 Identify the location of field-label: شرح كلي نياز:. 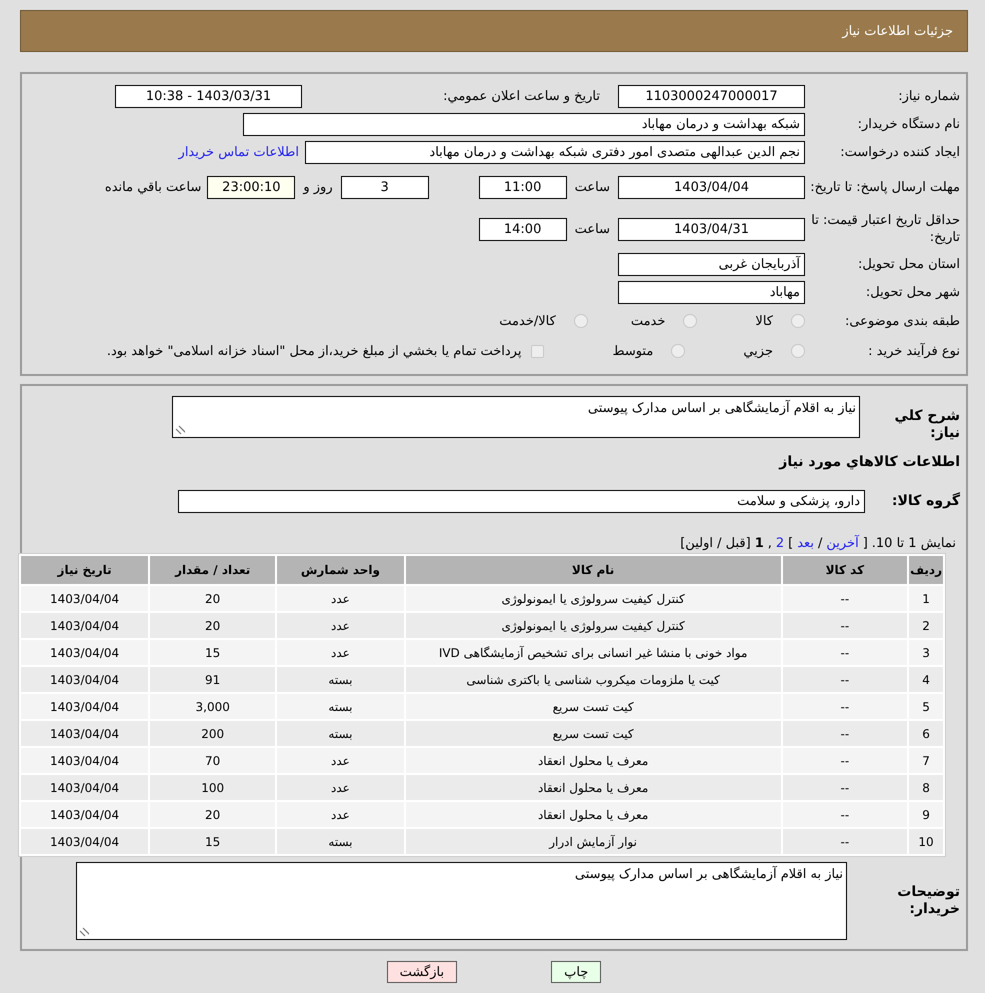
(927, 424).